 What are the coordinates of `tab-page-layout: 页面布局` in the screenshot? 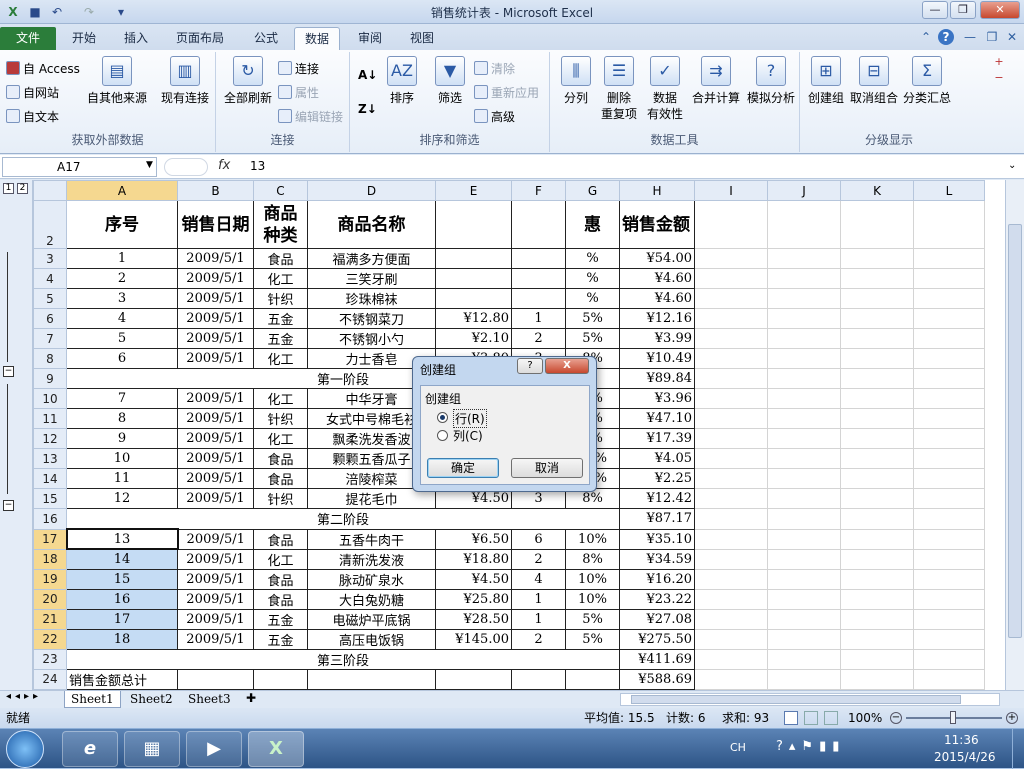 It's located at (200, 38).